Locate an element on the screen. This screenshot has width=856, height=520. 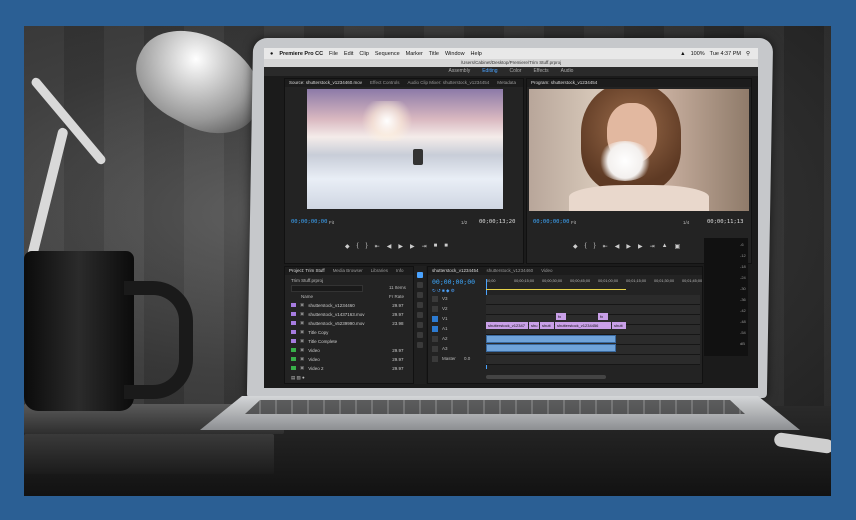
timeline-scrollbar is located at coordinates (546, 377).